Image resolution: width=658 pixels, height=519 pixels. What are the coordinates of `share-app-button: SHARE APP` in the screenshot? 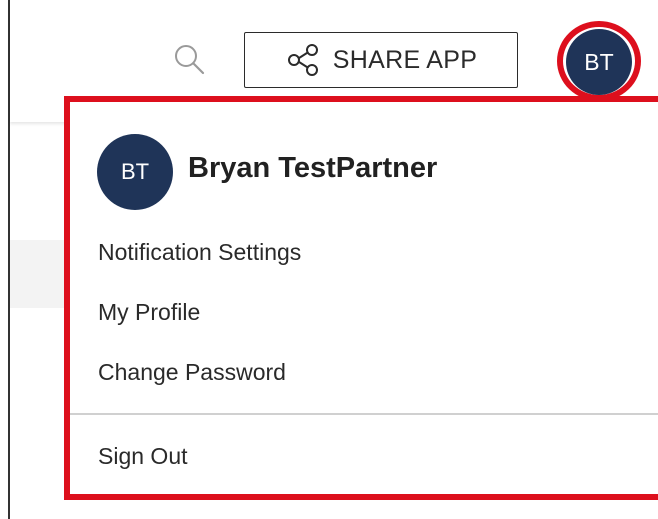 It's located at (381, 60).